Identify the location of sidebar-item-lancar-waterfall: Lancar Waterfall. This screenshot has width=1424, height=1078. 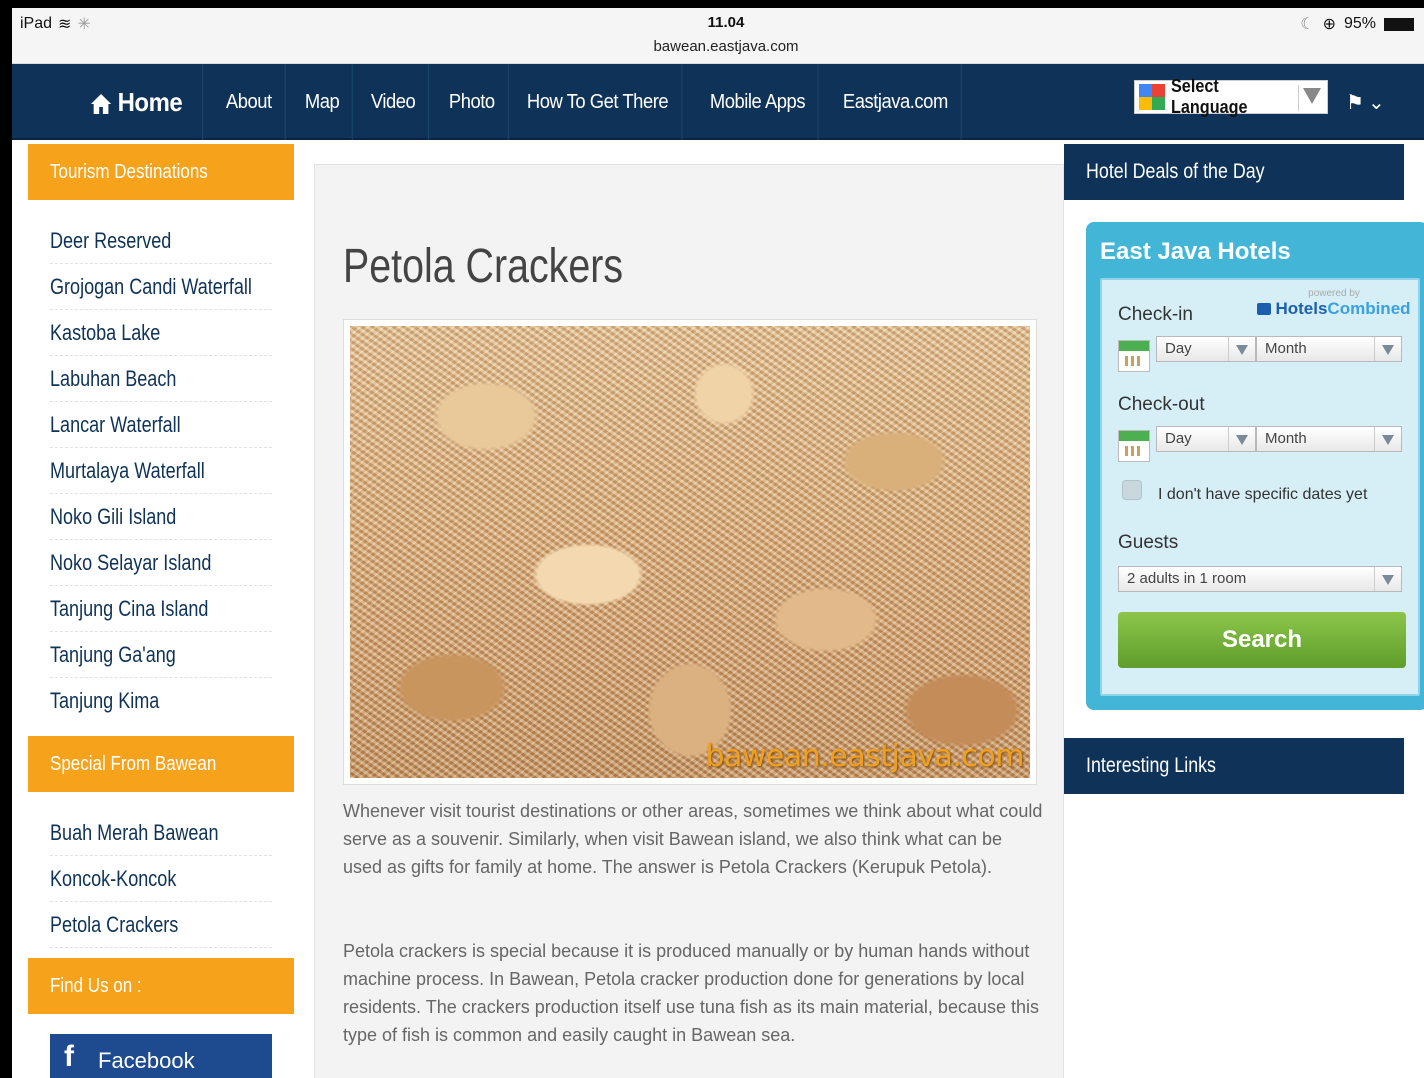
(161, 425).